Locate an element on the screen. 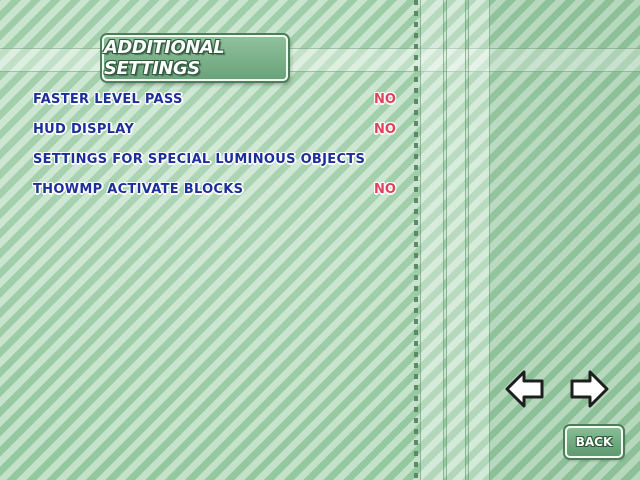 Image resolution: width=640 pixels, height=480 pixels. setting-label: FASTER LEVEL PASS is located at coordinates (108, 99).